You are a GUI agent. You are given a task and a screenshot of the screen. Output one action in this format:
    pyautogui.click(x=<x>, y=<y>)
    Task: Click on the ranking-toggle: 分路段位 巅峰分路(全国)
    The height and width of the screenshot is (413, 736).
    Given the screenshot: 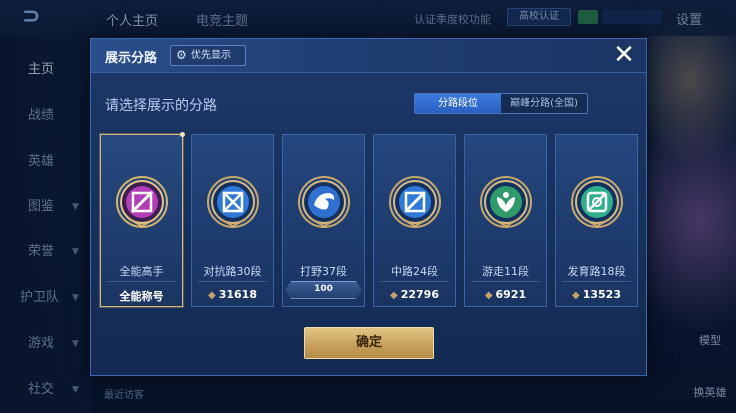 What is the action you would take?
    pyautogui.click(x=501, y=103)
    